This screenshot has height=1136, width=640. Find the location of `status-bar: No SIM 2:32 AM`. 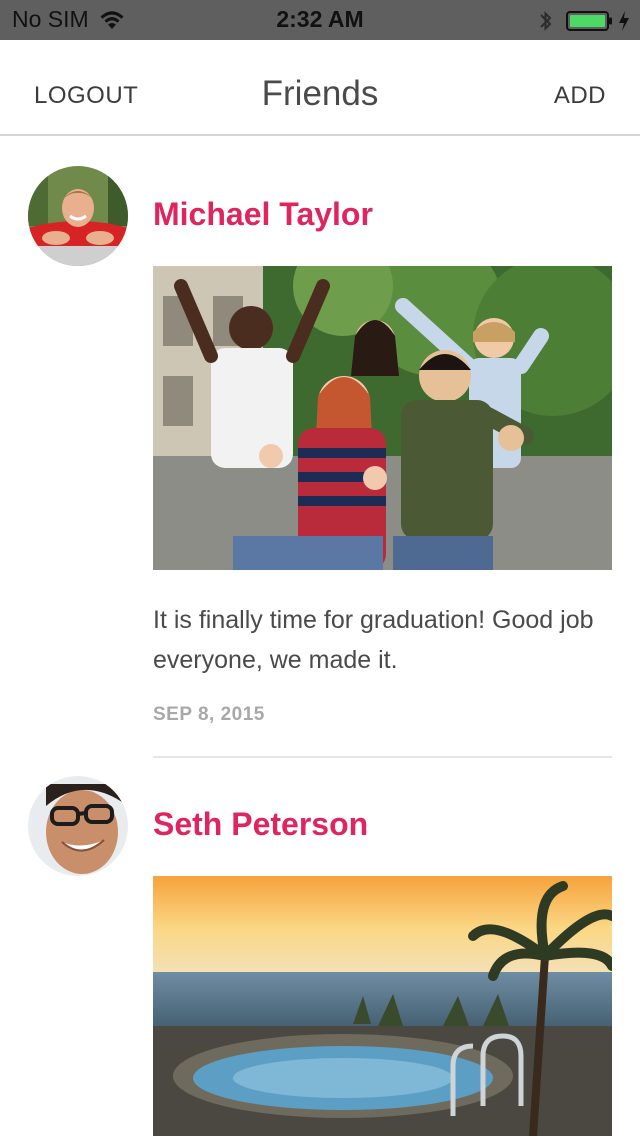

status-bar: No SIM 2:32 AM is located at coordinates (320, 20).